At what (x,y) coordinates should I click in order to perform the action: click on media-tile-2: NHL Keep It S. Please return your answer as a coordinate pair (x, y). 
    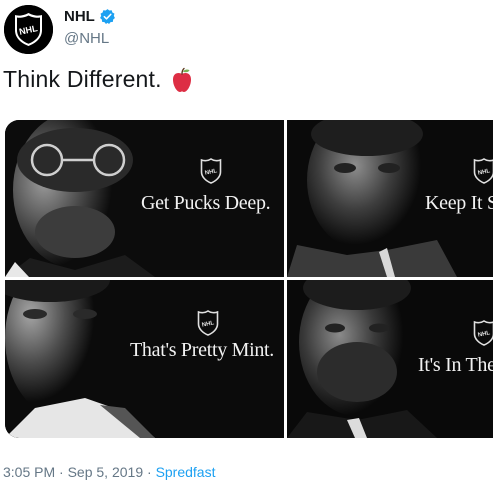
    Looking at the image, I should click on (390, 198).